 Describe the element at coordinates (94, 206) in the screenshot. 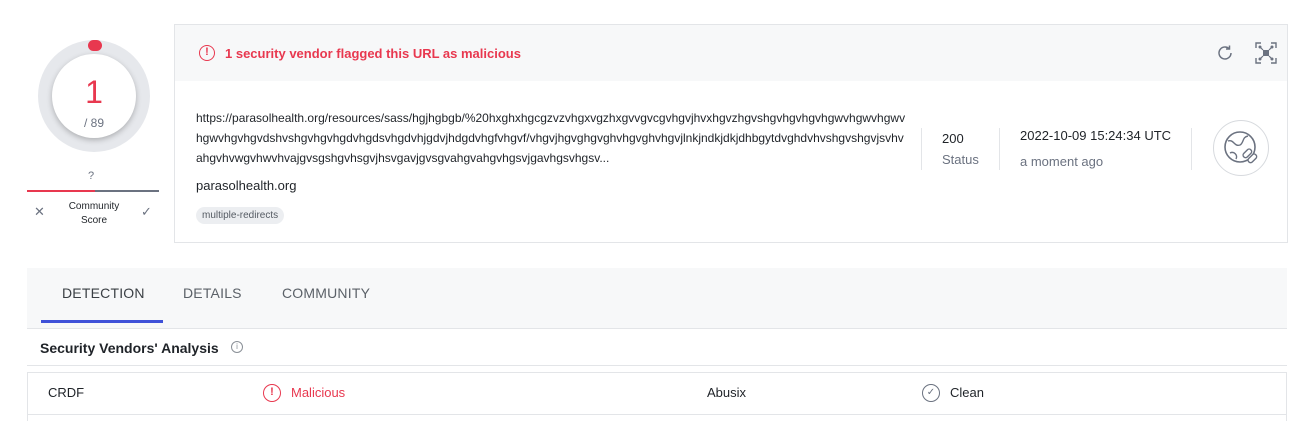

I see `community-score-label-line1: Community` at that location.